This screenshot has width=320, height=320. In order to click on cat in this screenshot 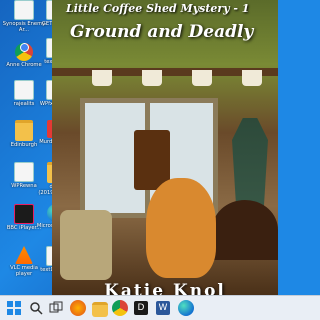, I will do `click(181, 228)`.